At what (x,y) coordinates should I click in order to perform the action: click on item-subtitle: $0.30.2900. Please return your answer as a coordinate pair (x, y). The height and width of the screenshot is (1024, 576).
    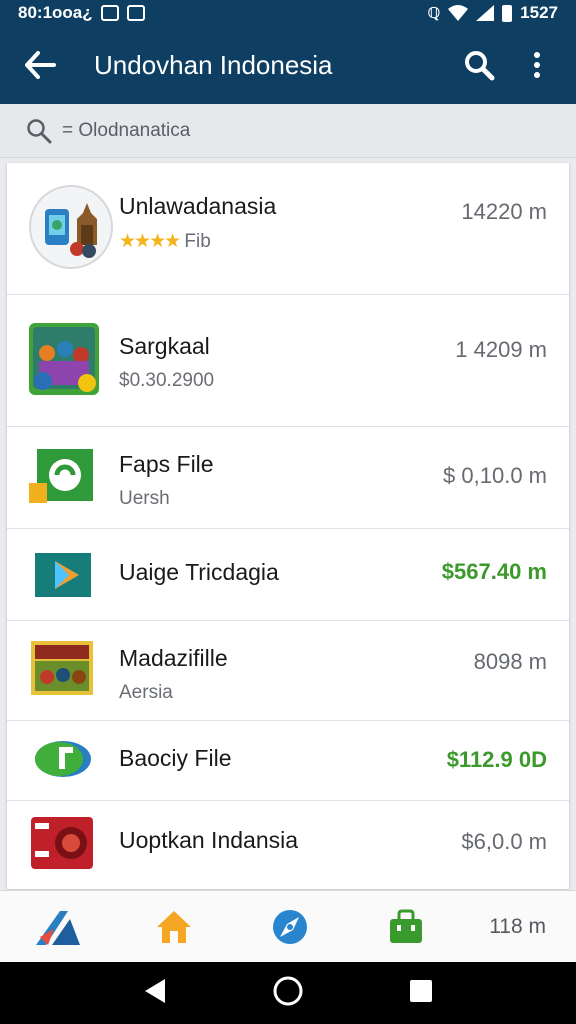
    Looking at the image, I should click on (167, 380).